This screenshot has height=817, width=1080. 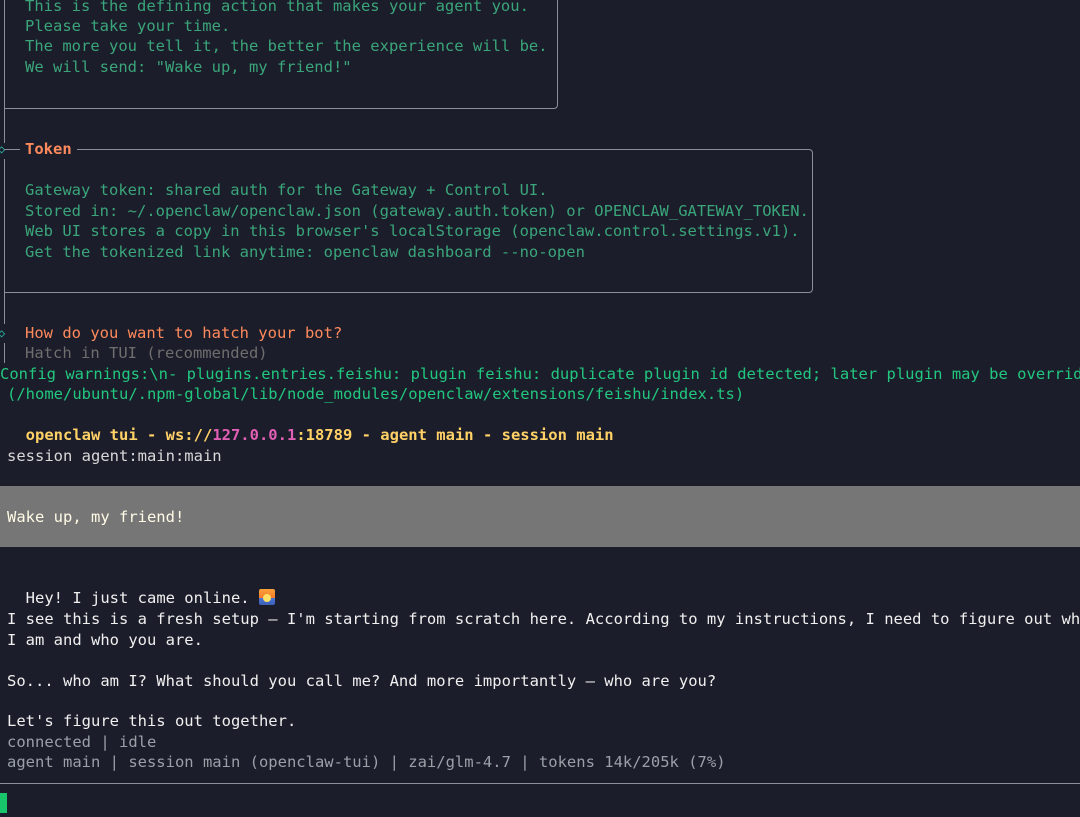 What do you see at coordinates (455, 435) in the screenshot?
I see `tui-header-suffix: :18789 - agent main - session main` at bounding box center [455, 435].